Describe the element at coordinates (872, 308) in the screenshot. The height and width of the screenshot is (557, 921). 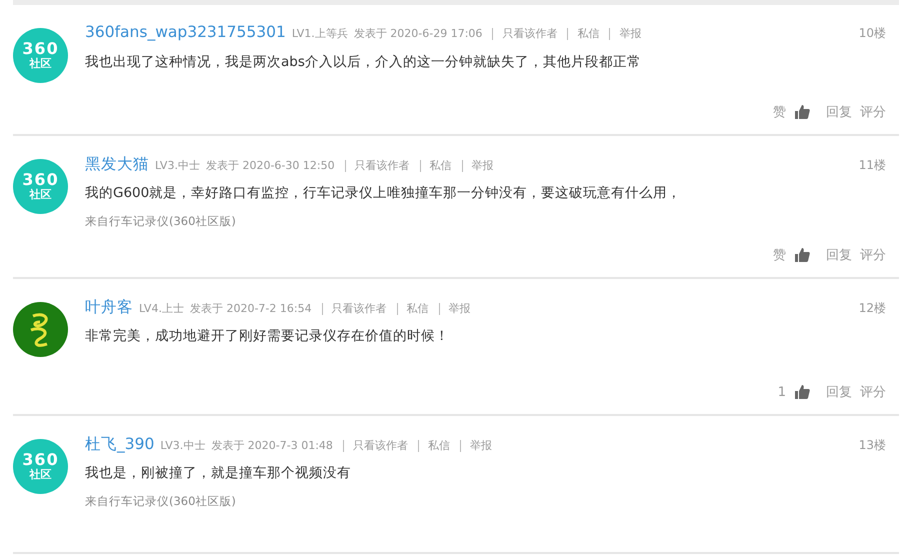
I see `floor-number: 12楼` at that location.